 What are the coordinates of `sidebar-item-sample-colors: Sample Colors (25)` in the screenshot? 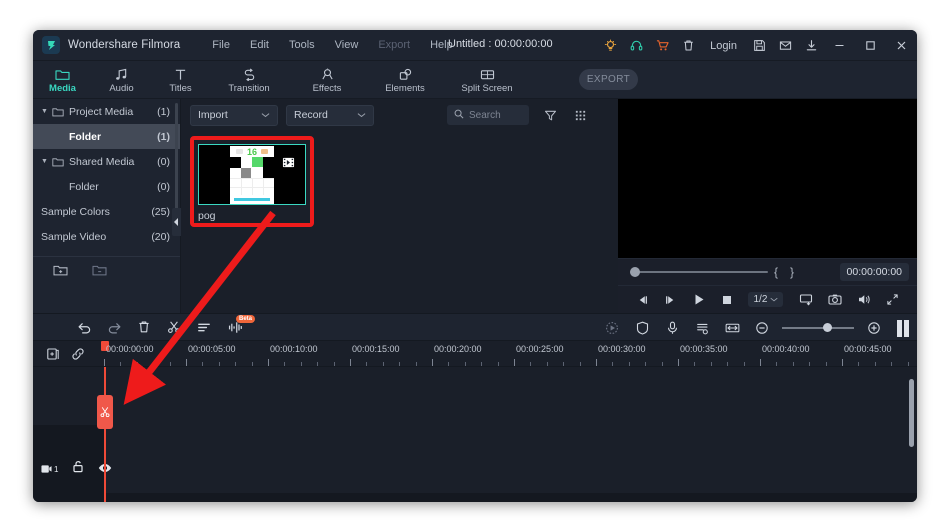 It's located at (106, 211).